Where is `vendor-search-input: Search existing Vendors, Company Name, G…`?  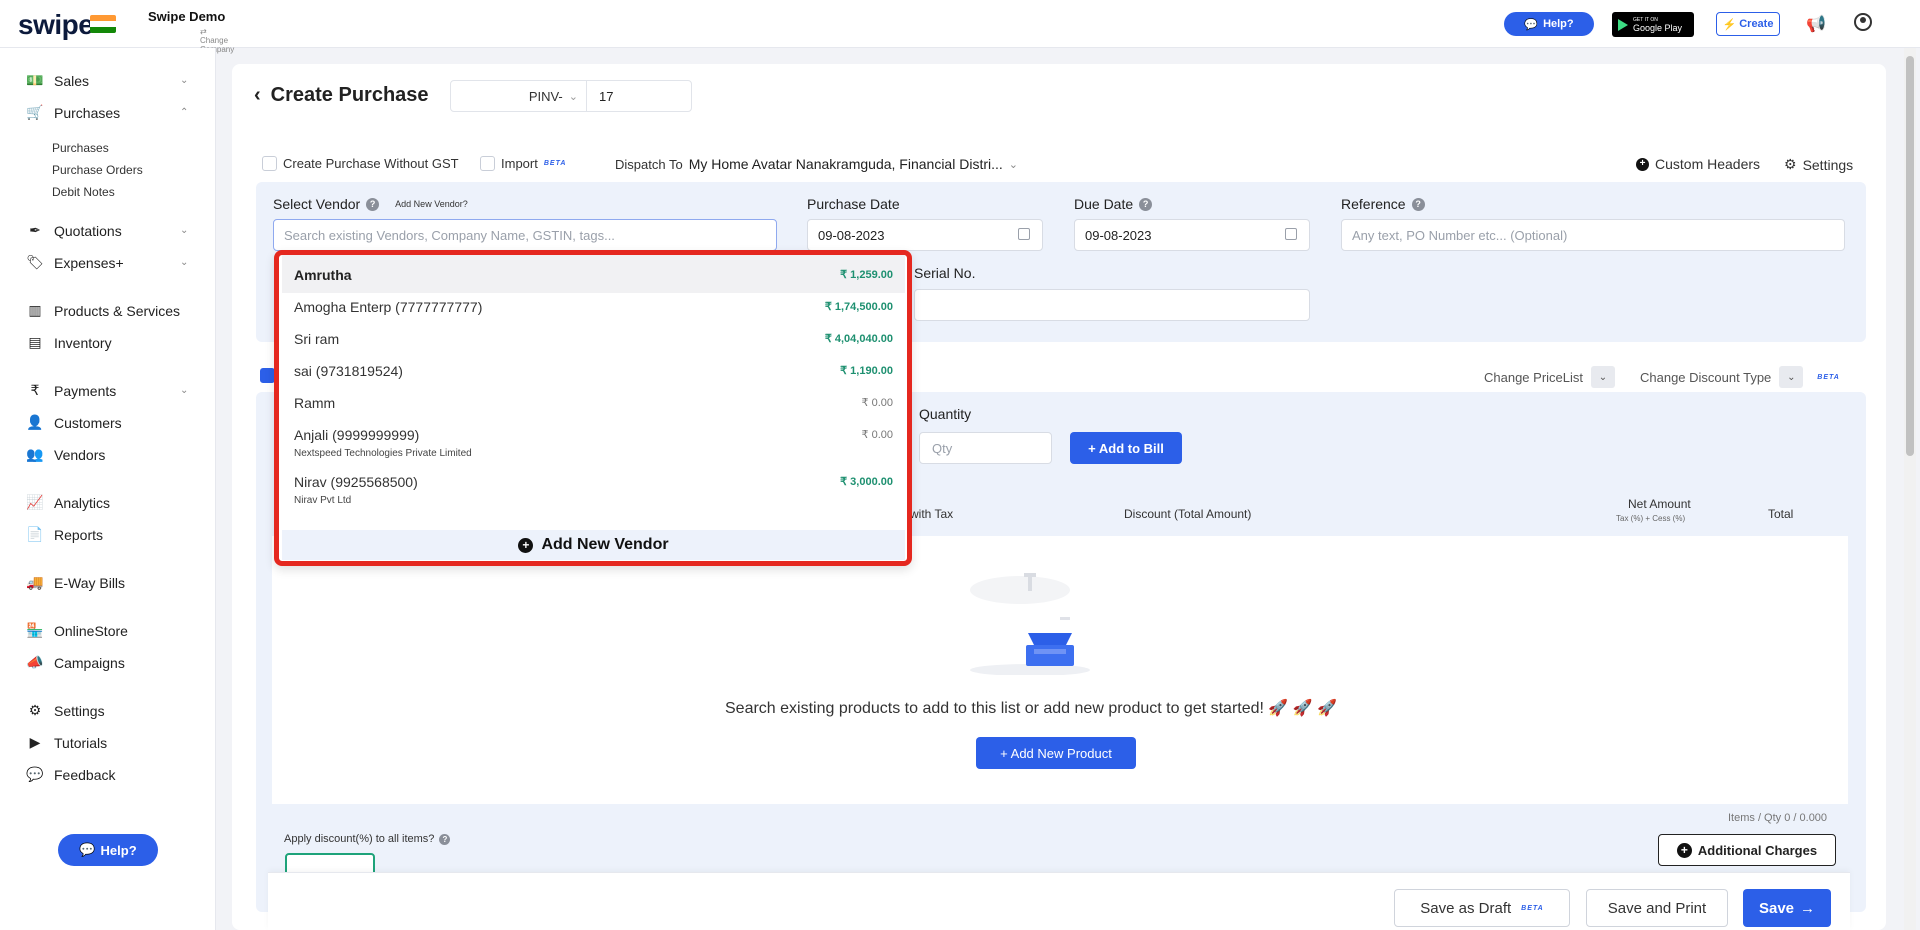 vendor-search-input: Search existing Vendors, Company Name, G… is located at coordinates (525, 235).